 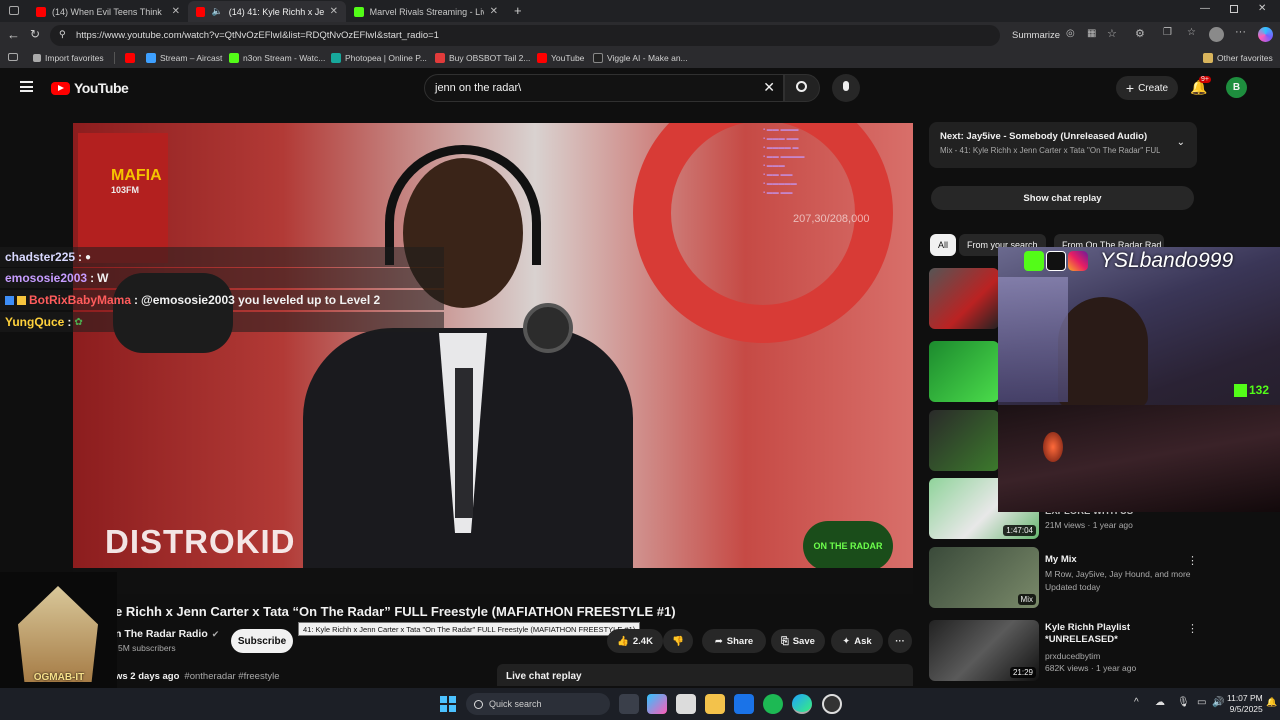 I want to click on youtube-logo: YouTube, so click(x=90, y=88).